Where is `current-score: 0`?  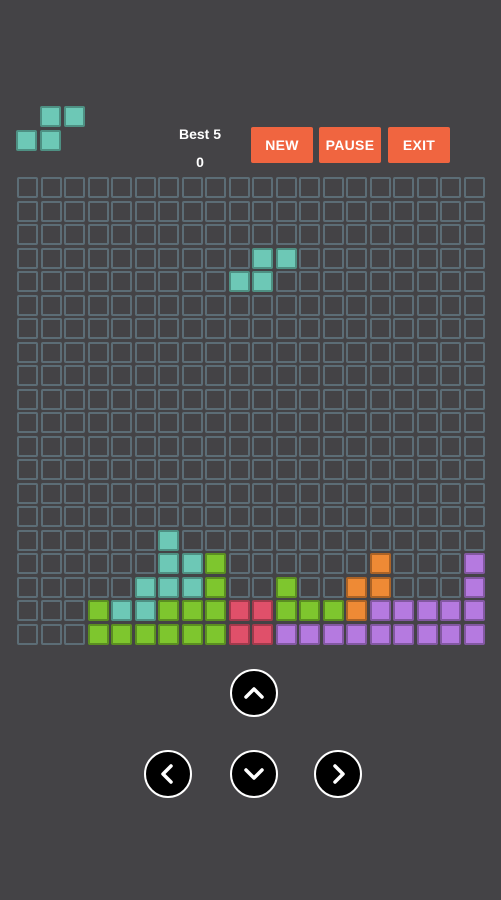
current-score: 0 is located at coordinates (200, 162).